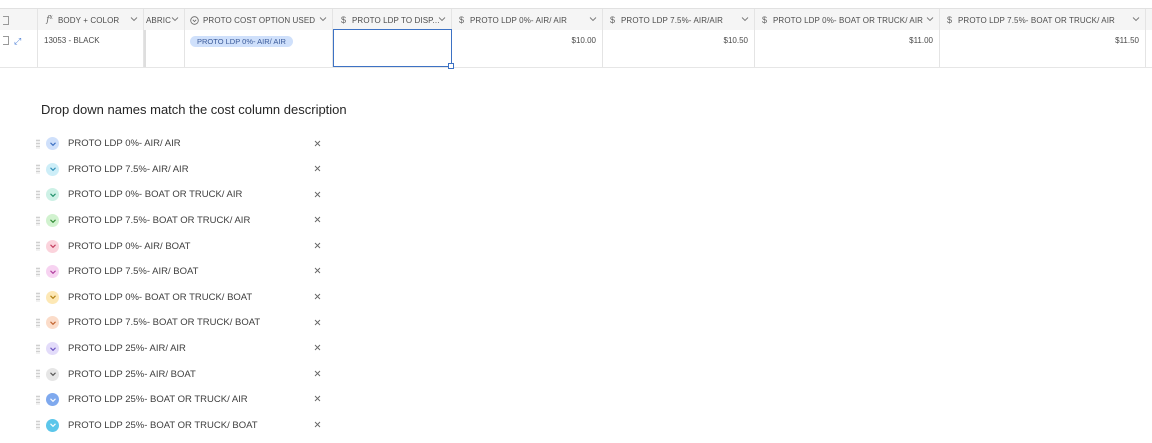 Image resolution: width=1152 pixels, height=443 pixels. I want to click on cell-body-color: 13053 - BLACK, so click(91, 48).